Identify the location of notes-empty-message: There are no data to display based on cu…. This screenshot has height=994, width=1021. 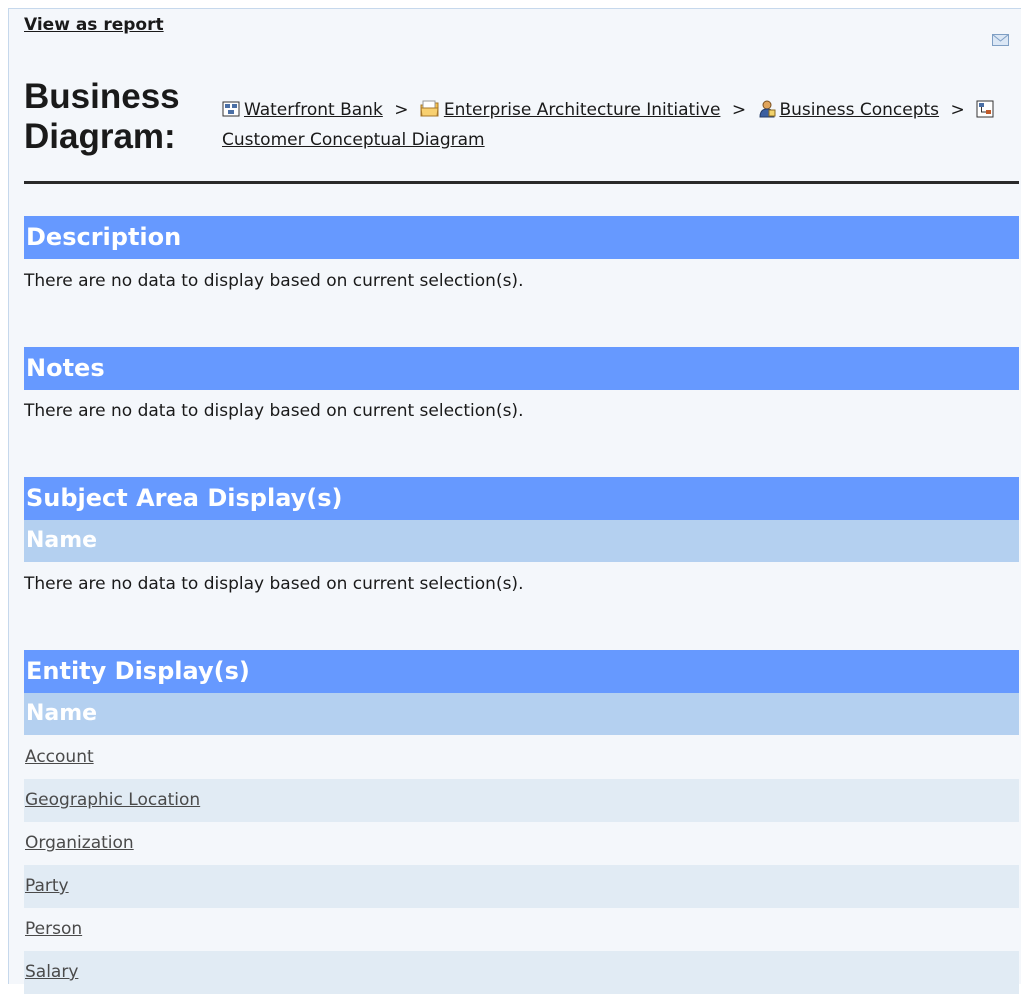
(274, 411).